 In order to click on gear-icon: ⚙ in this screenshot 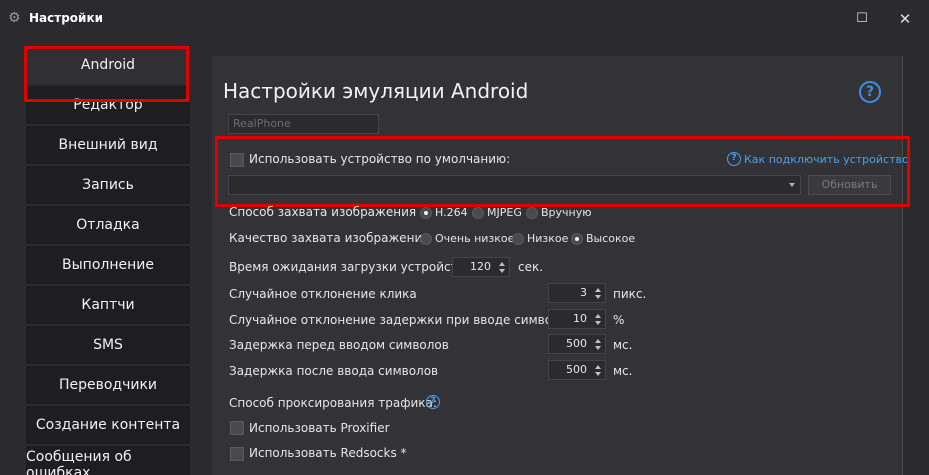, I will do `click(14, 18)`.